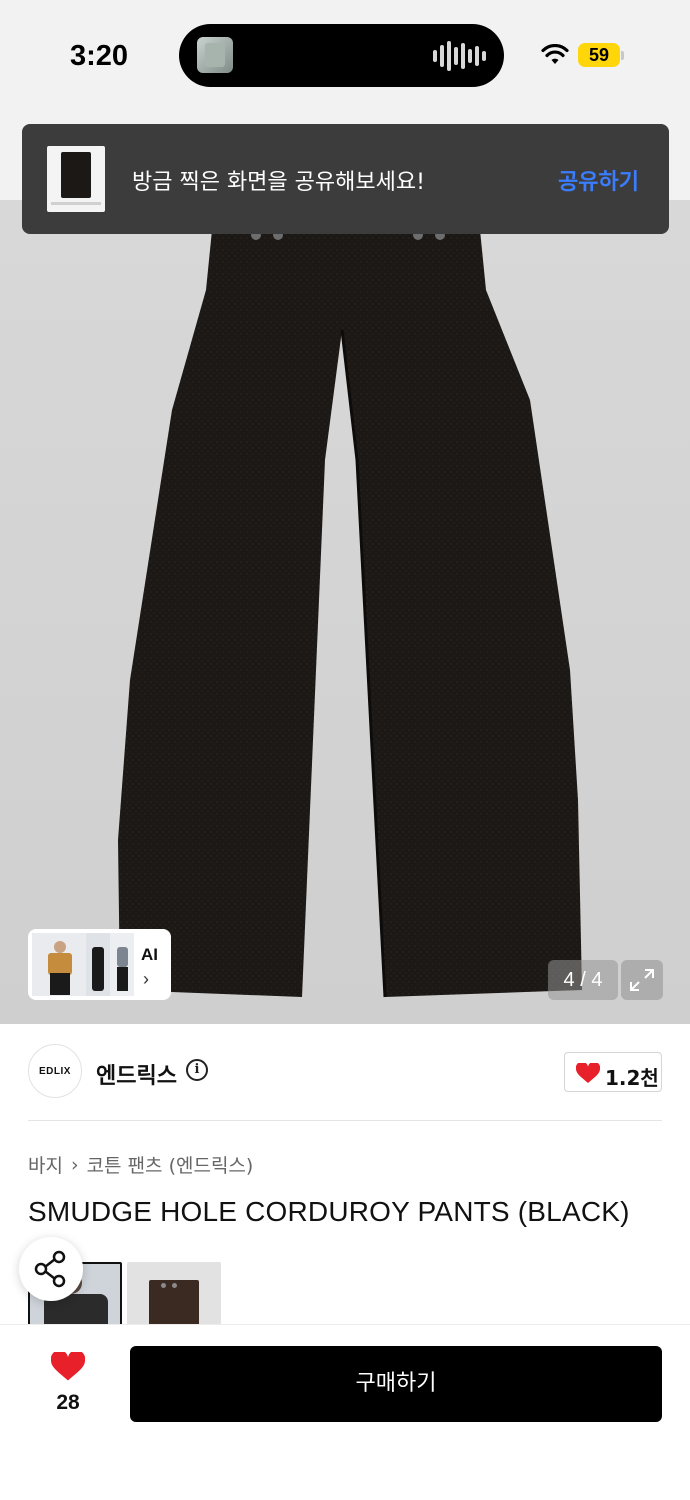  What do you see at coordinates (278, 182) in the screenshot?
I see `toast-message: 방금 찍은 화면을 공유해보세요!` at bounding box center [278, 182].